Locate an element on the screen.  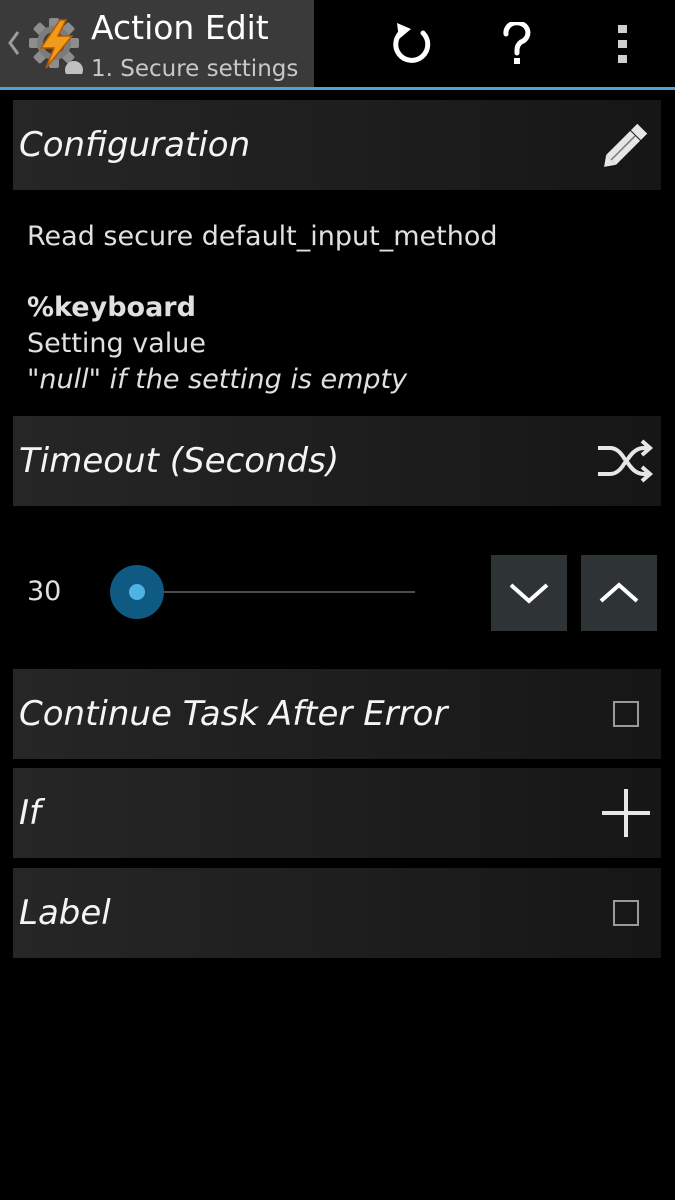
continue-after-error-checkbox-area is located at coordinates (626, 714).